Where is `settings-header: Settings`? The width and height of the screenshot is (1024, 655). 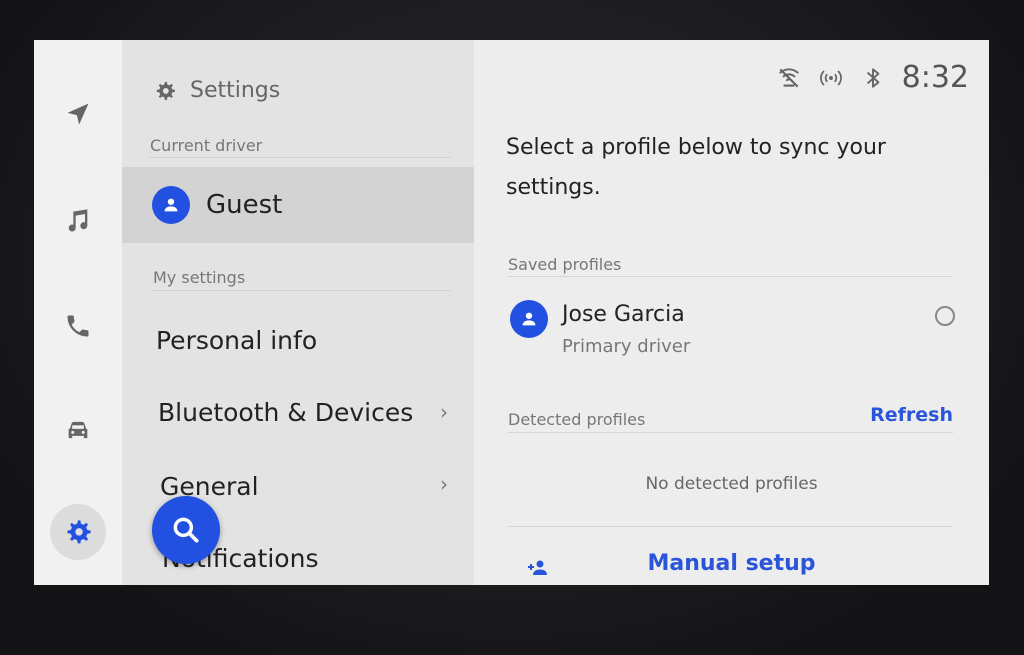
settings-header: Settings is located at coordinates (217, 90).